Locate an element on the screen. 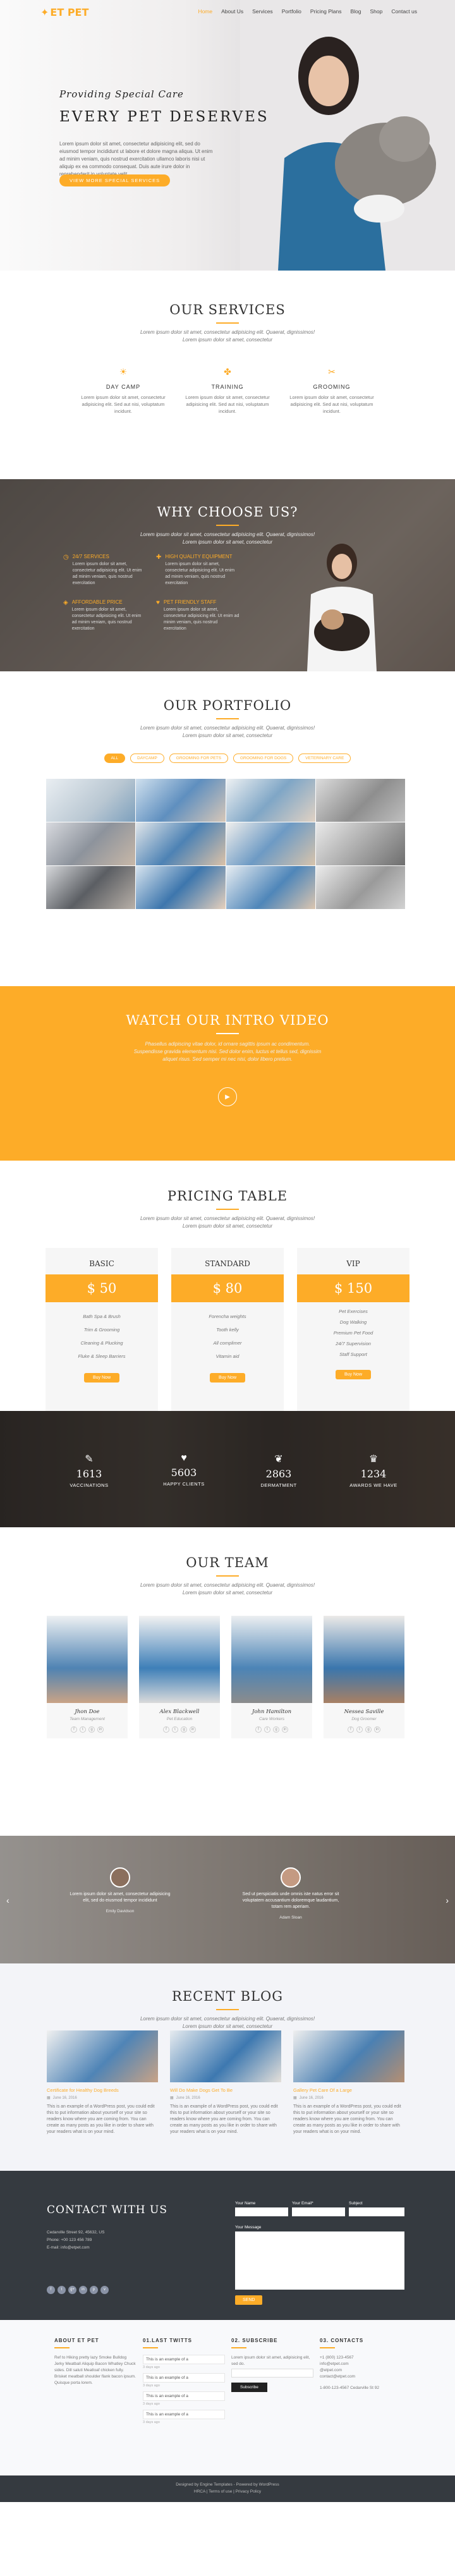  google-plus-icon: g+ is located at coordinates (72, 2290).